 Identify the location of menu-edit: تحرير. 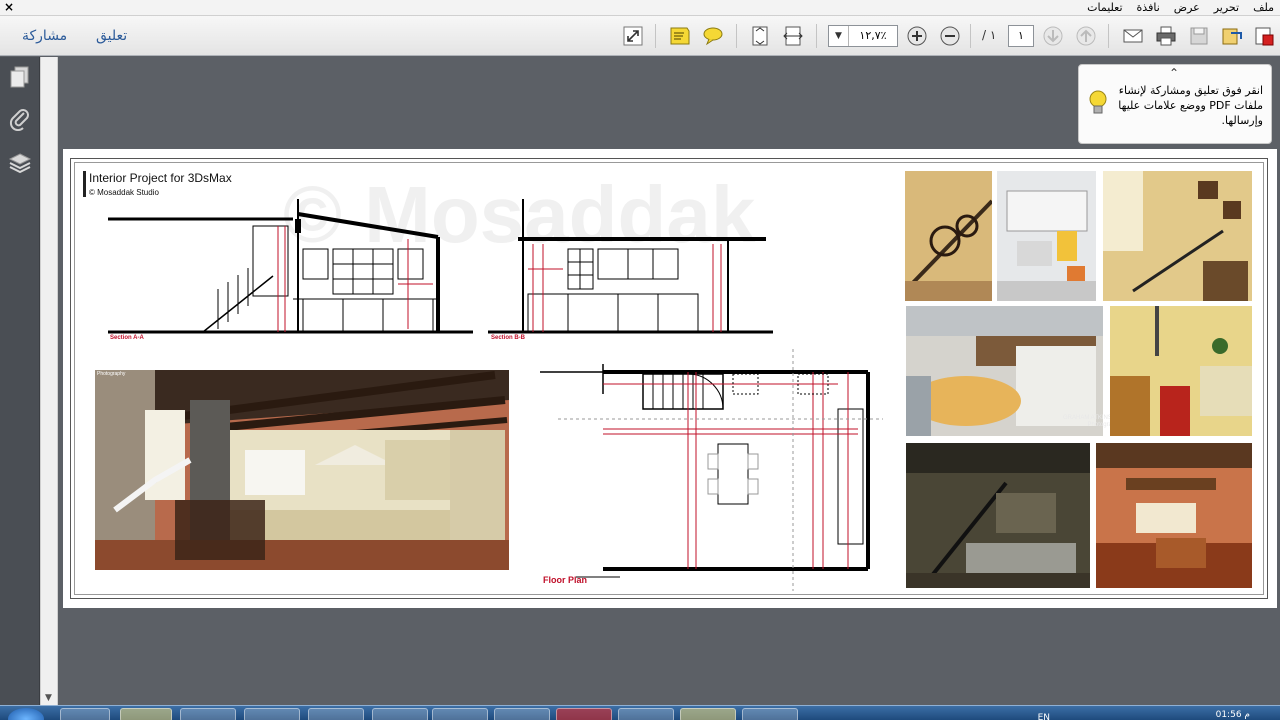
(1226, 8).